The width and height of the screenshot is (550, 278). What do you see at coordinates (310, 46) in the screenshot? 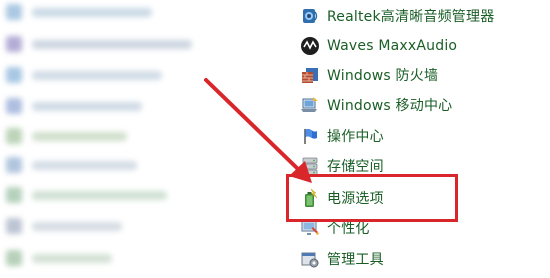
I see `waves-icon` at bounding box center [310, 46].